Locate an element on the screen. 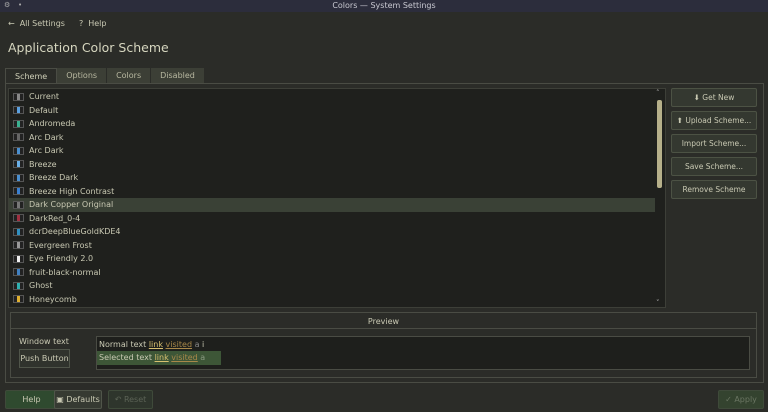 The width and height of the screenshot is (768, 412). tab-scheme: Scheme is located at coordinates (31, 75).